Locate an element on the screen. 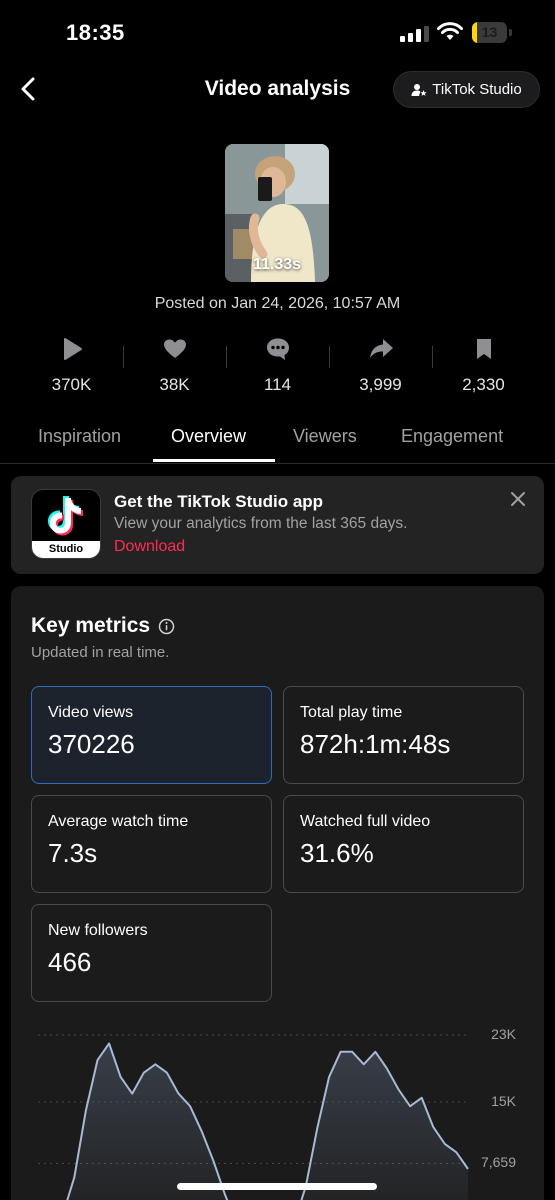 This screenshot has height=1200, width=555. heart-icon is located at coordinates (174, 348).